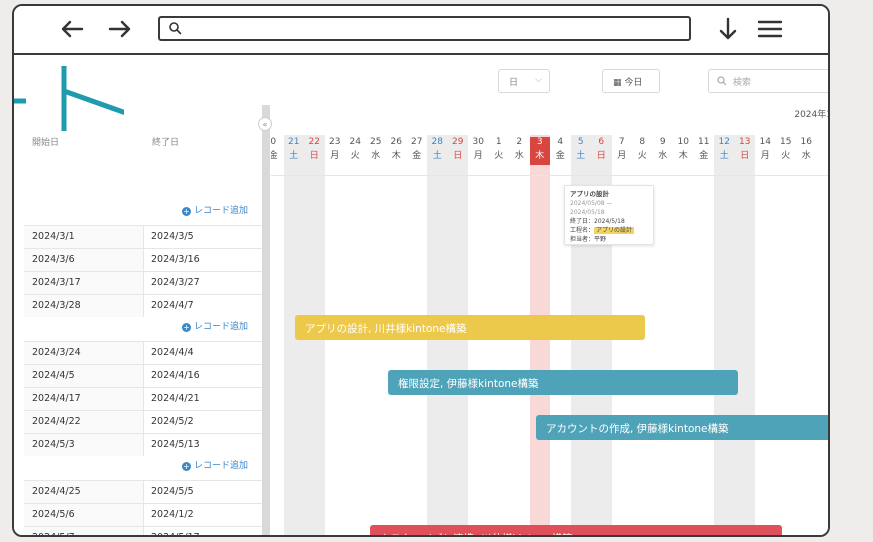 Image resolution: width=873 pixels, height=542 pixels. I want to click on chevron-down-icon: ⌵, so click(538, 80).